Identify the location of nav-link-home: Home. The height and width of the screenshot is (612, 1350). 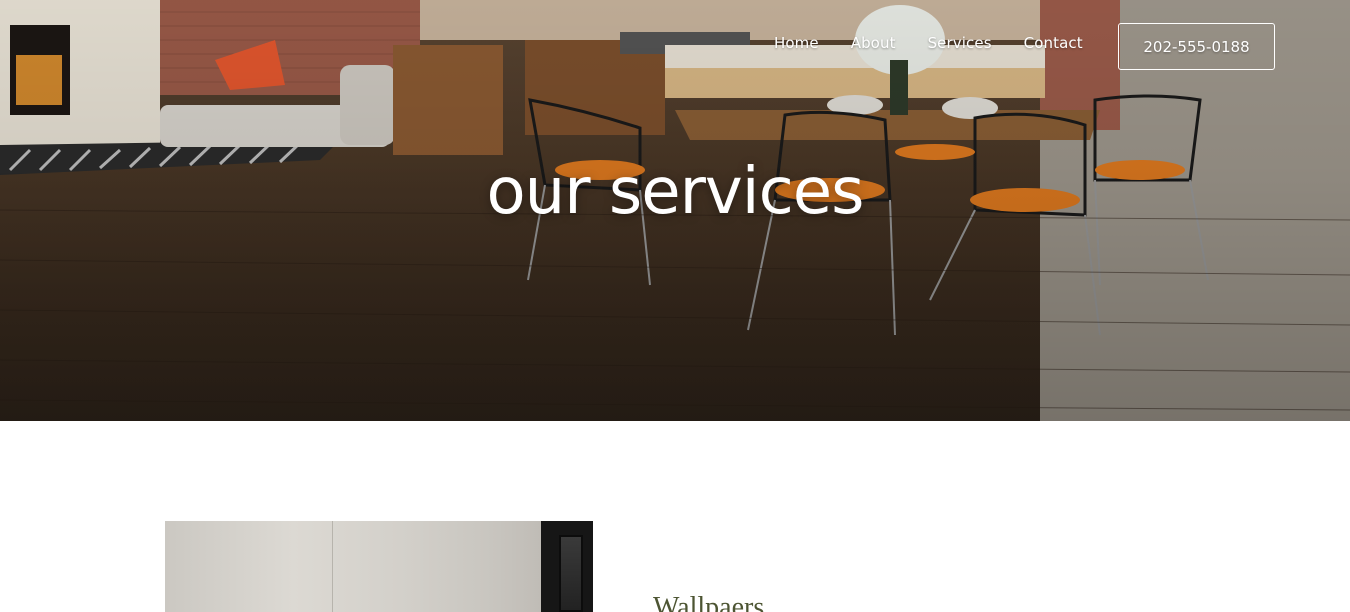
(796, 43).